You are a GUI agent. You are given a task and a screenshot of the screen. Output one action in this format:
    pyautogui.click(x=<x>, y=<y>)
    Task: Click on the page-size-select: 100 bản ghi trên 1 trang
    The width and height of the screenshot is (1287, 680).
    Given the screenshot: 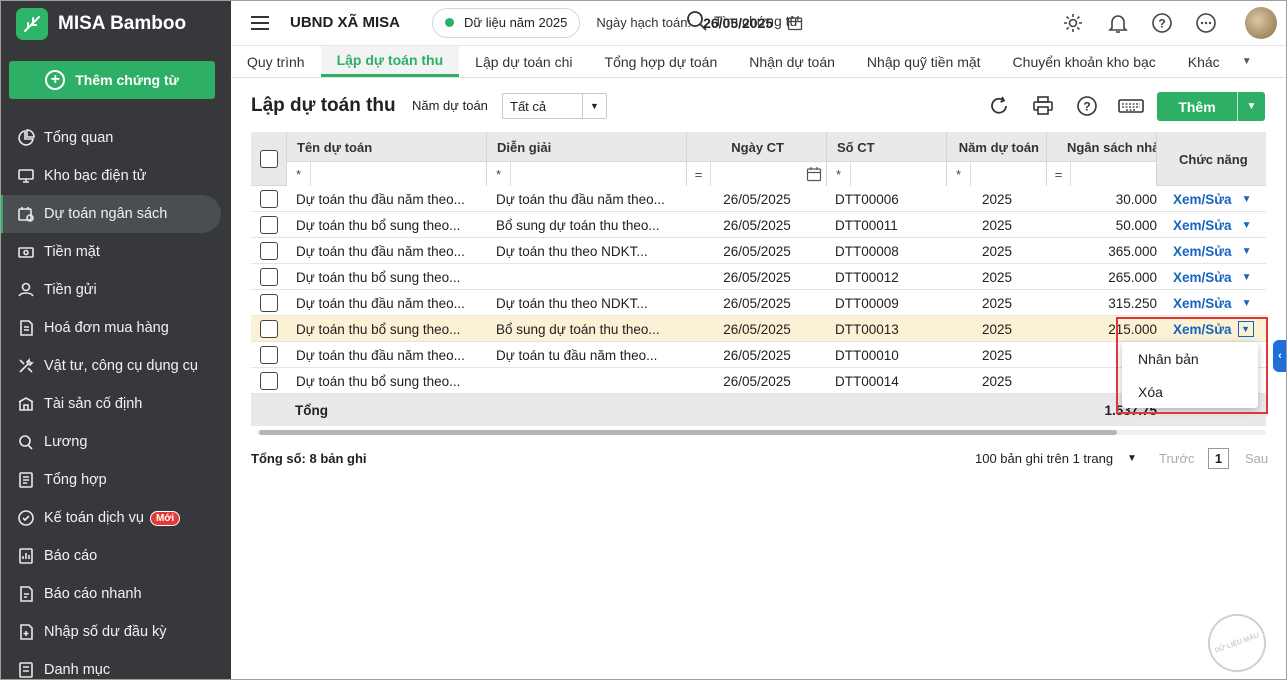 What is the action you would take?
    pyautogui.click(x=1044, y=458)
    